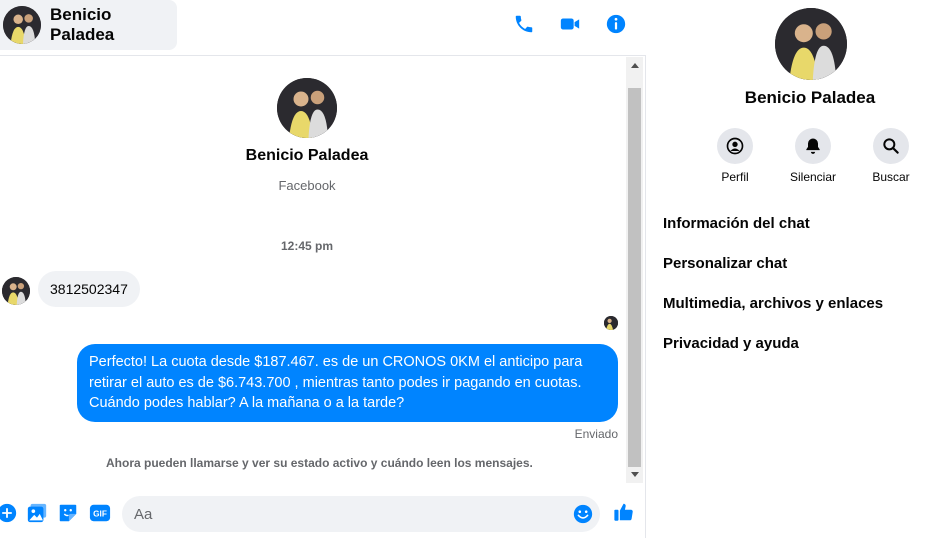 The height and width of the screenshot is (538, 934). Describe the element at coordinates (596, 434) in the screenshot. I see `sent-status: Enviado` at that location.